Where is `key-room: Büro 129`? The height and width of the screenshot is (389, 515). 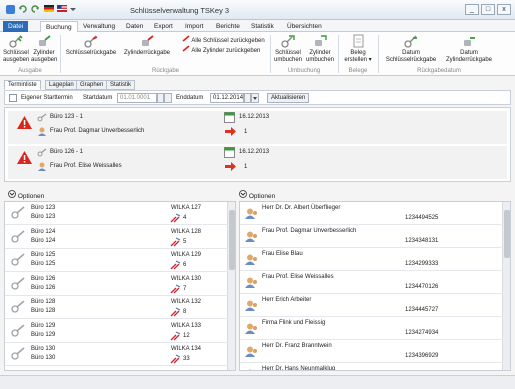
key-room: Büro 129 is located at coordinates (43, 325).